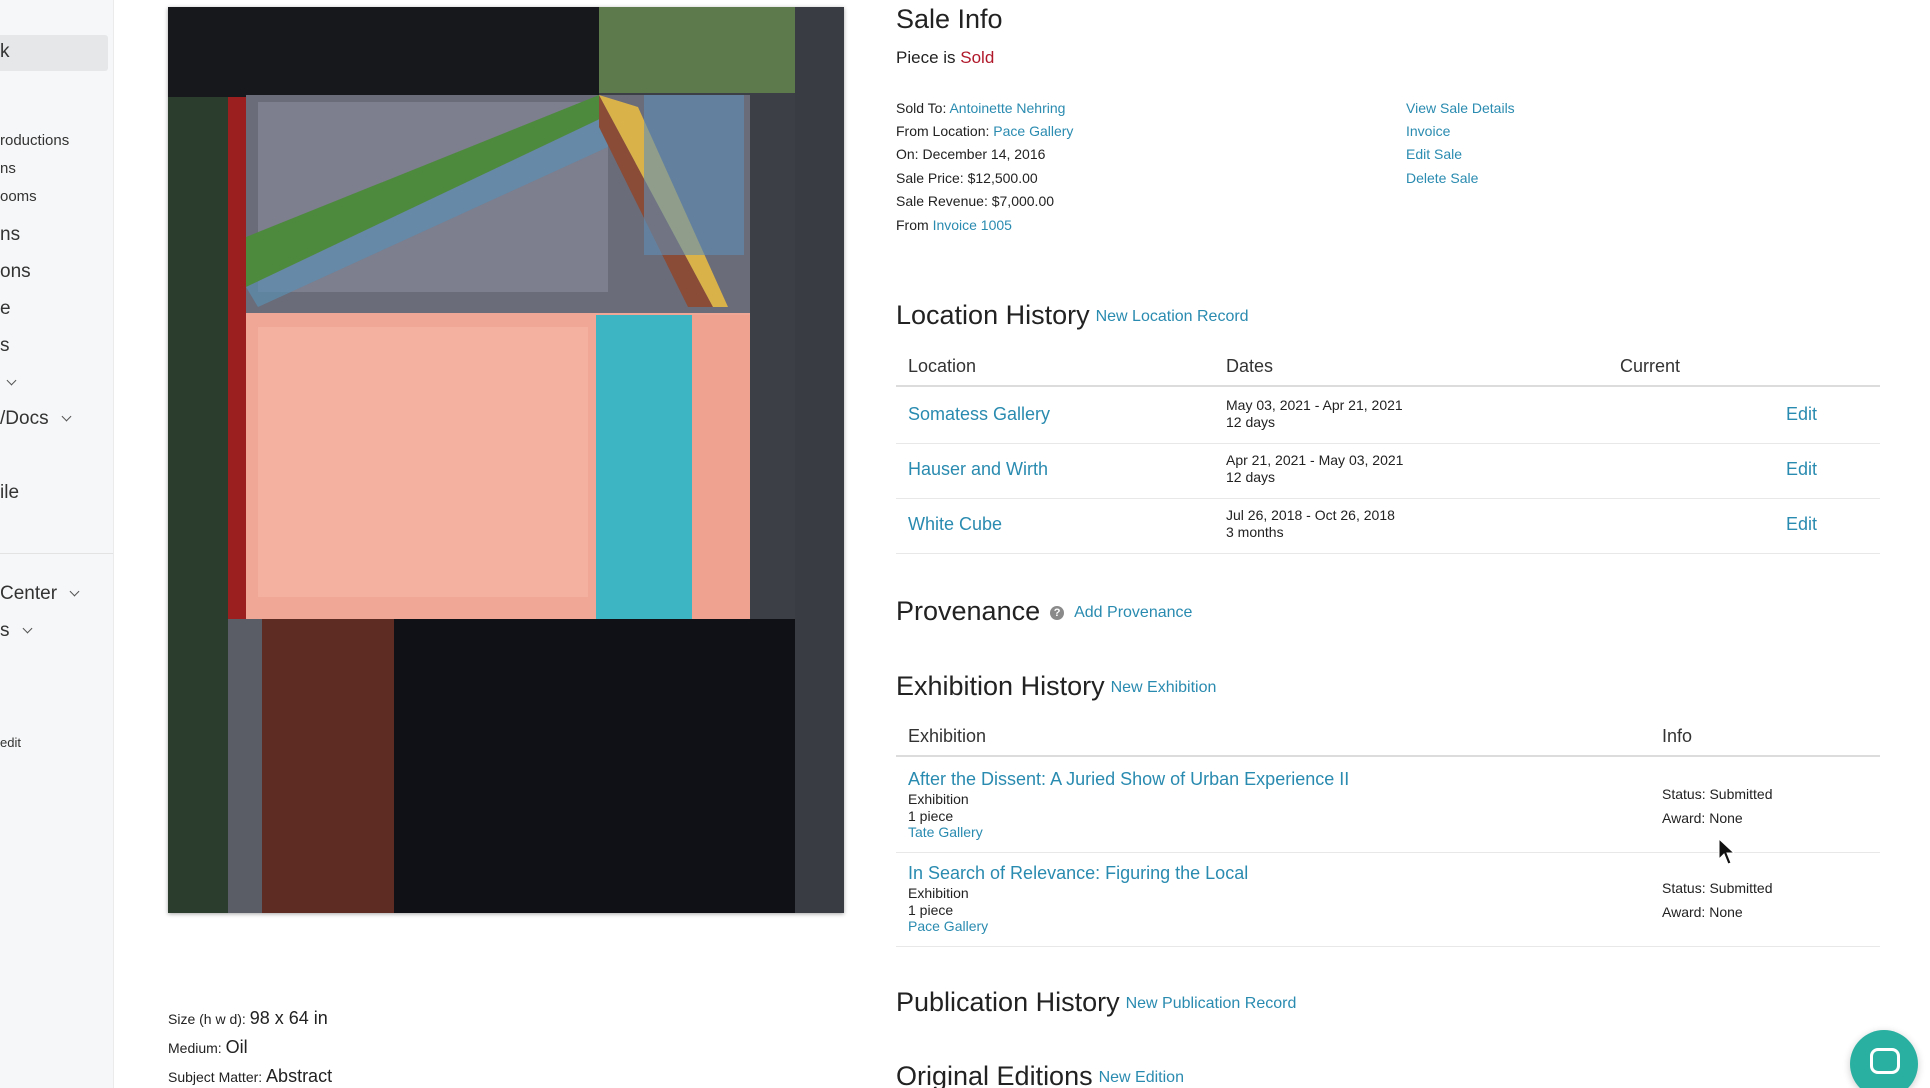 This screenshot has width=1930, height=1088. I want to click on sidebar-item-s: s, so click(5, 346).